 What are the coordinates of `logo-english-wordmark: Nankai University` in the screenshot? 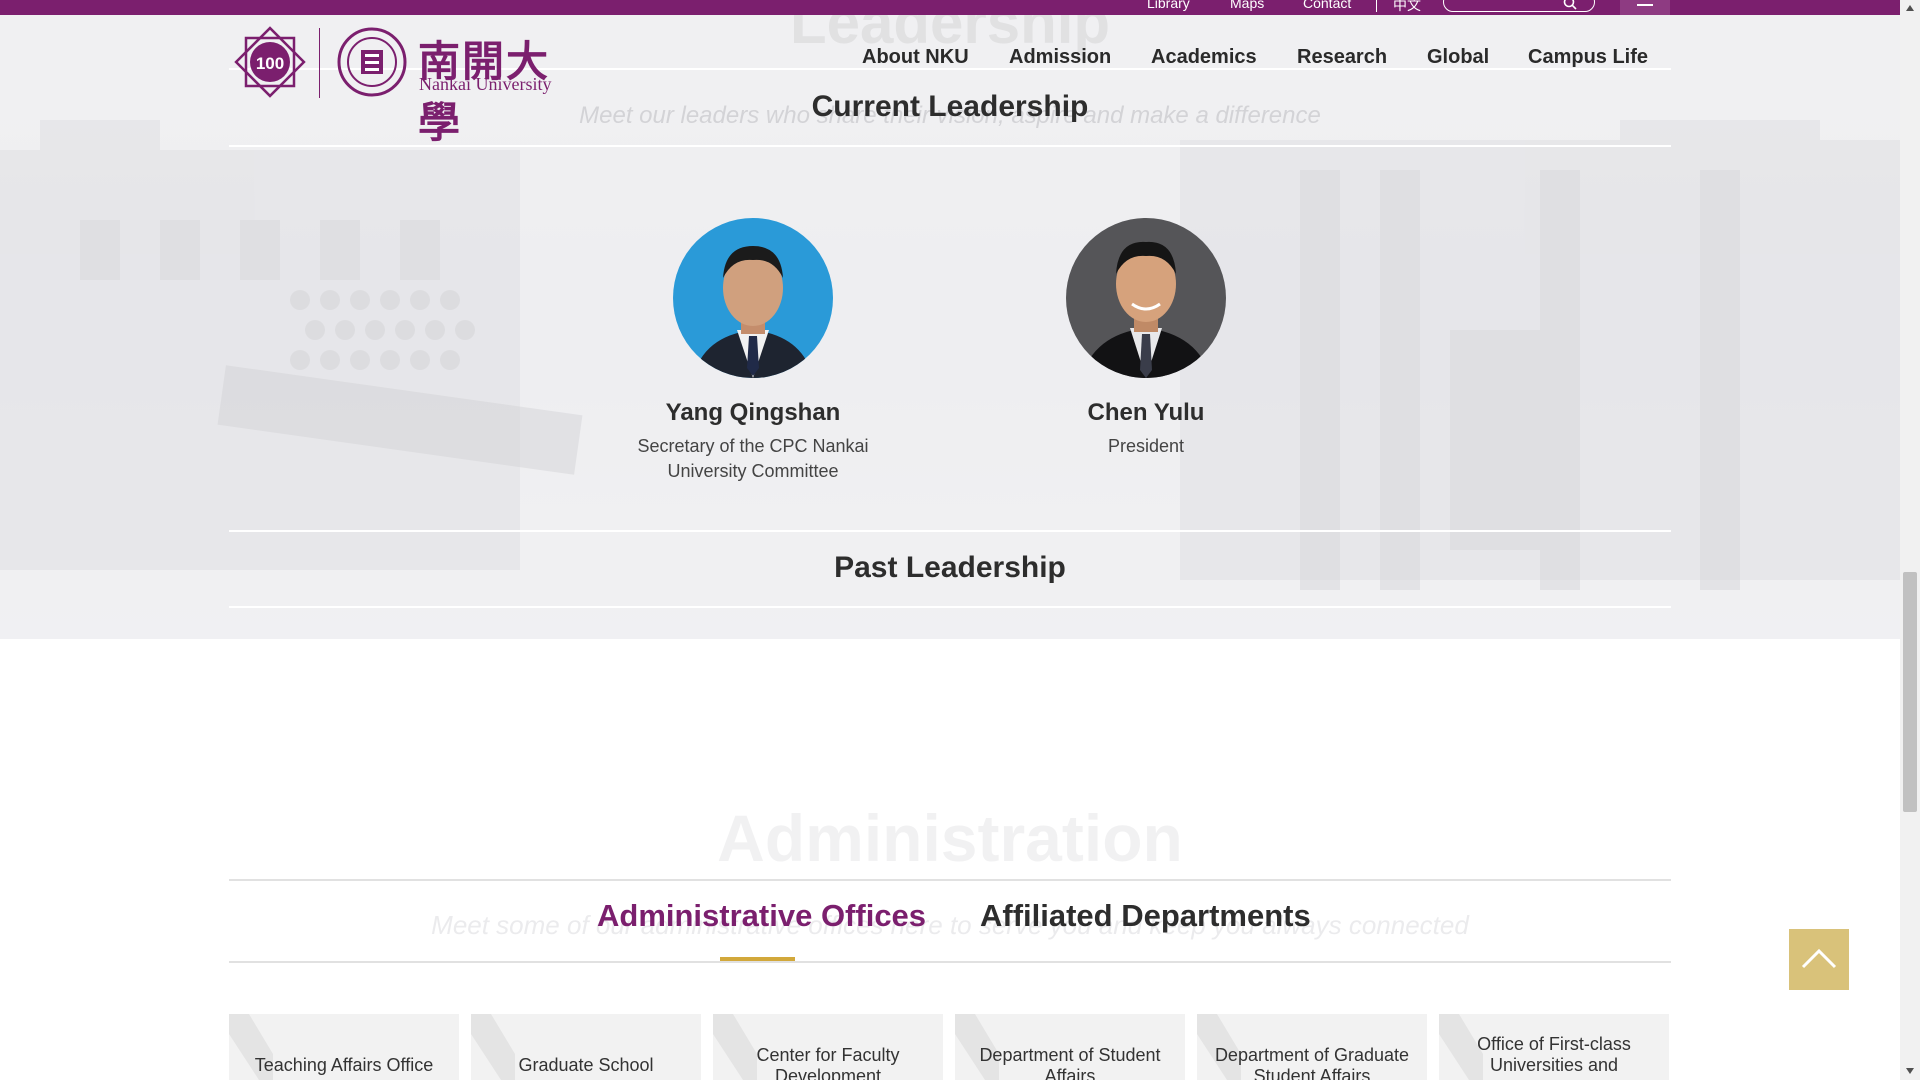 It's located at (485, 84).